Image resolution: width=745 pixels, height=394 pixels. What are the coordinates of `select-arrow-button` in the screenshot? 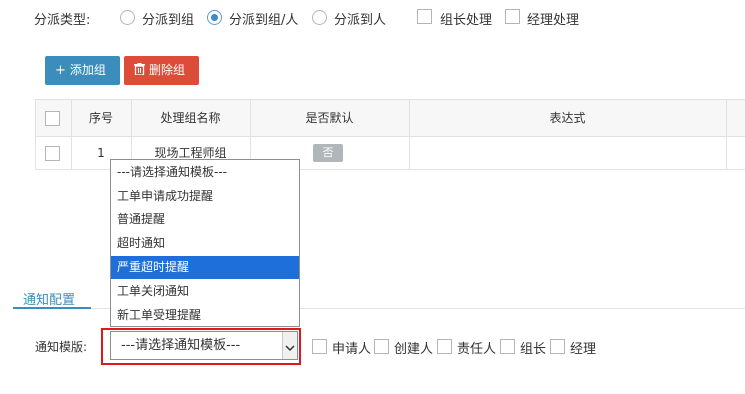 It's located at (289, 345).